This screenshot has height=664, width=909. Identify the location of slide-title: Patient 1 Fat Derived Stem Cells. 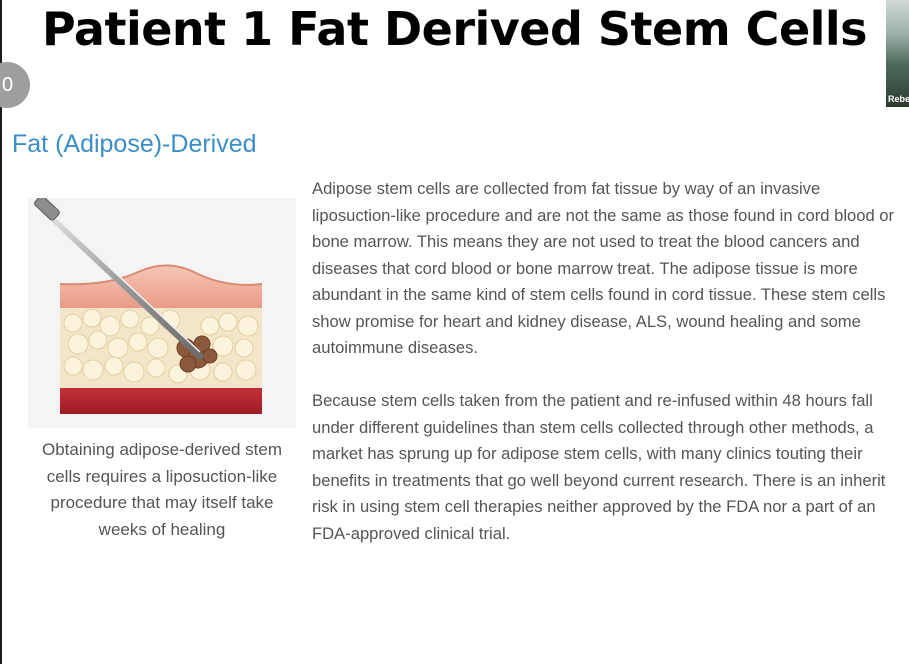
(454, 29).